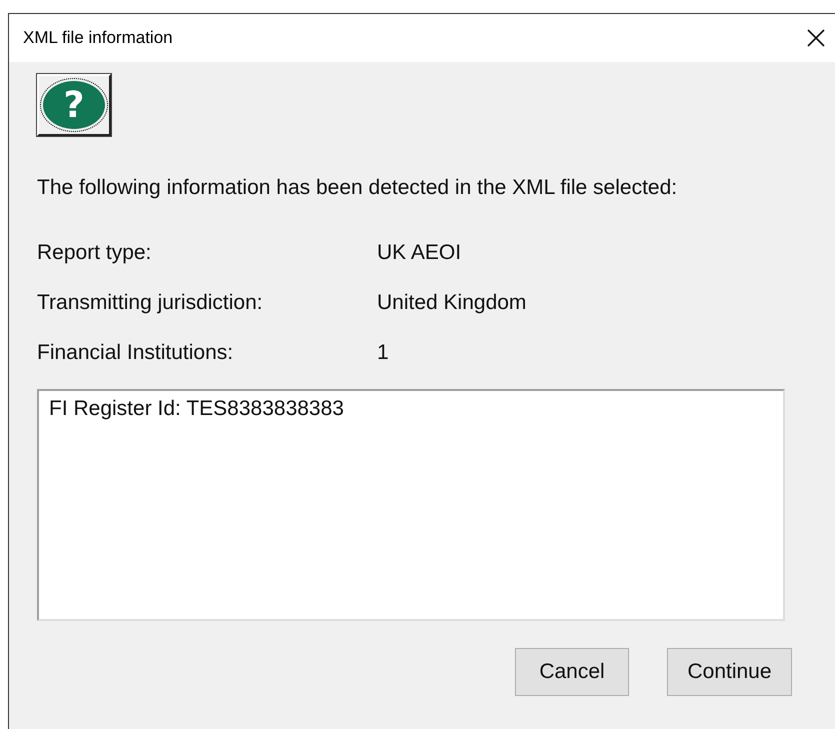  Describe the element at coordinates (816, 38) in the screenshot. I see `close-icon` at that location.